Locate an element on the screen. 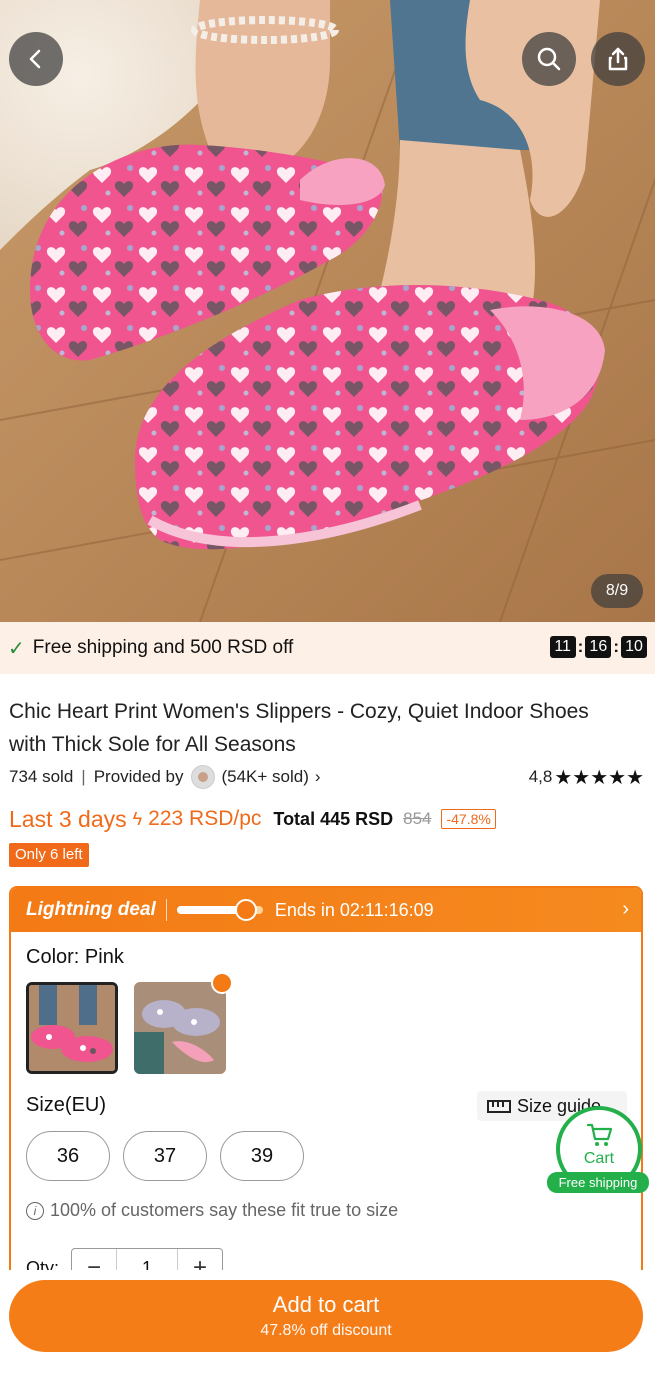  chevron-left-icon is located at coordinates (35, 59).